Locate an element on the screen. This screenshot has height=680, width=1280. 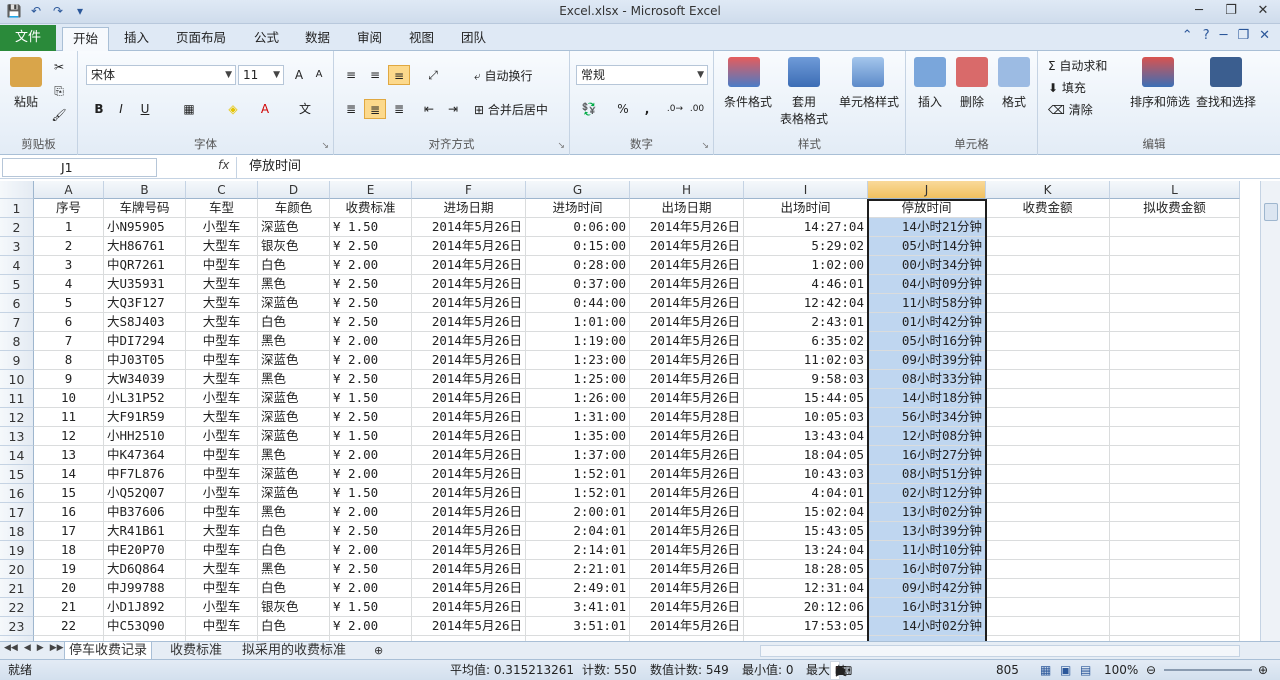
table-cell: 14小时02分钟 is located at coordinates (927, 626).